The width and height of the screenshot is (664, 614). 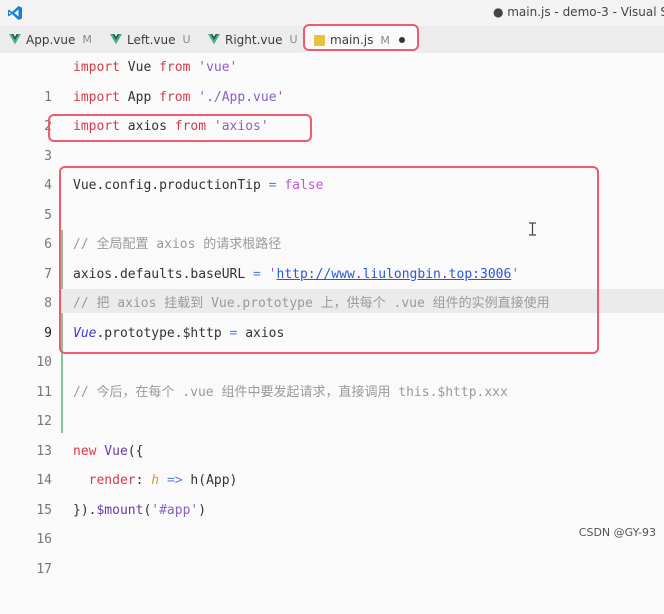 I want to click on code-line: 17, so click(x=332, y=551).